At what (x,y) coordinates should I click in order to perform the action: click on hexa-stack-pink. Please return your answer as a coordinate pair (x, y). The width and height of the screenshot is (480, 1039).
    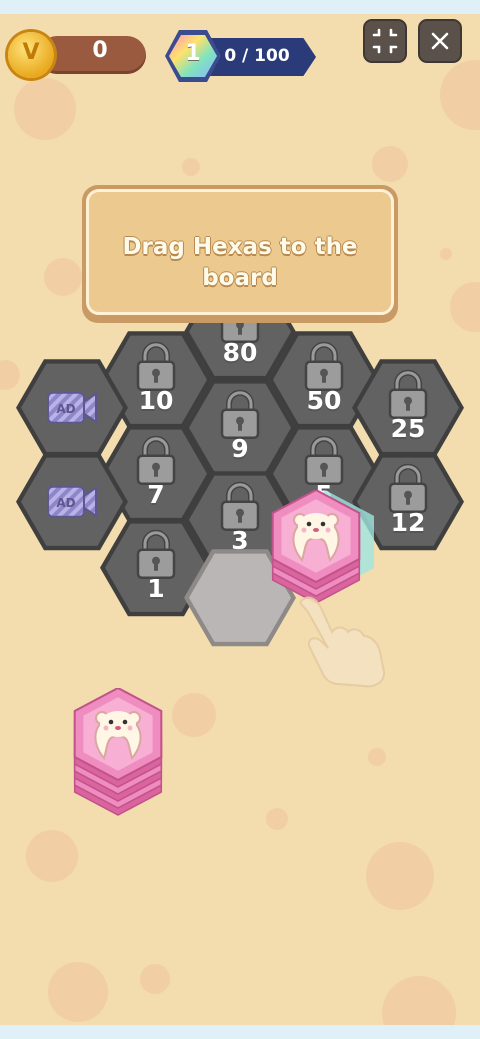
    Looking at the image, I should click on (118, 751).